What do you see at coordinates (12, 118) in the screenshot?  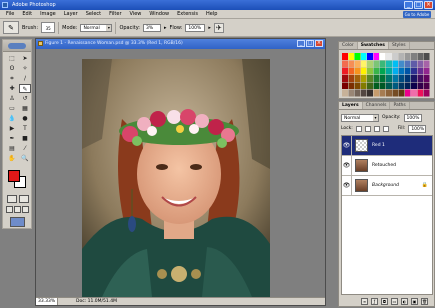 I see `blur-tool-icon: 💧` at bounding box center [12, 118].